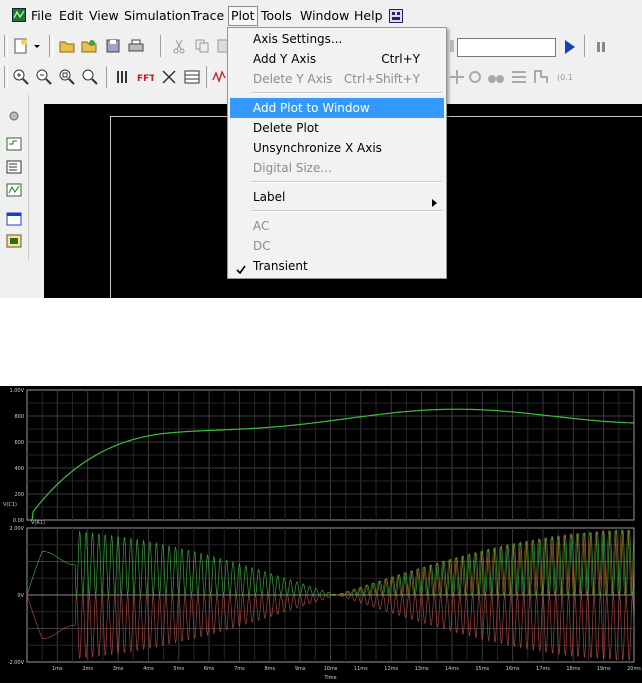 Image resolution: width=642 pixels, height=686 pixels. Describe the element at coordinates (169, 77) in the screenshot. I see `cursor-icon` at that location.